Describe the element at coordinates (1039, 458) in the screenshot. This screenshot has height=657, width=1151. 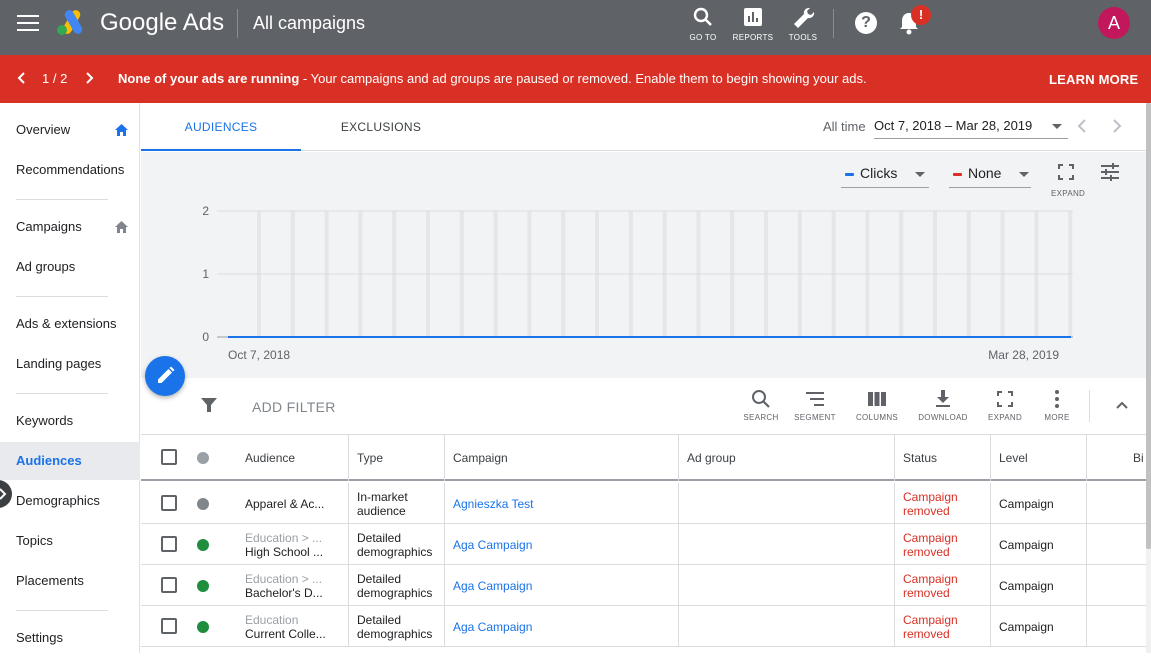
I see `column-header-level: Level` at that location.